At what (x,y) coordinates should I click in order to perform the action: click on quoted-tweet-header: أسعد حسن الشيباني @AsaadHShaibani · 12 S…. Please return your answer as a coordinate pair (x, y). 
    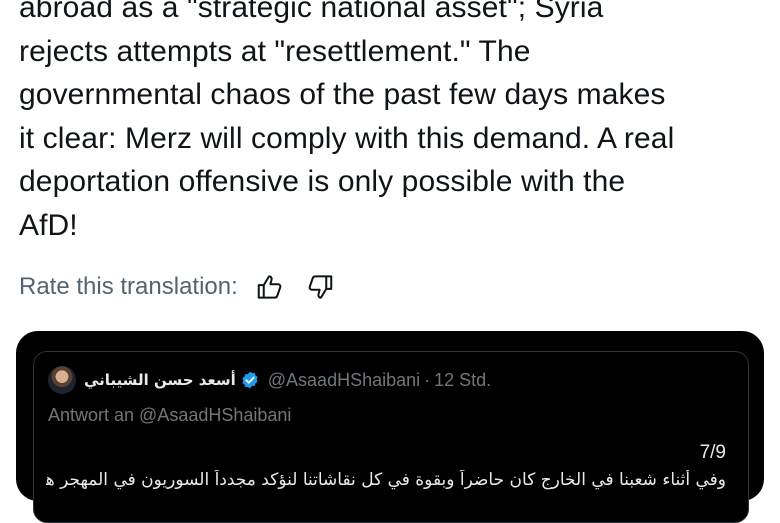
    Looking at the image, I should click on (269, 380).